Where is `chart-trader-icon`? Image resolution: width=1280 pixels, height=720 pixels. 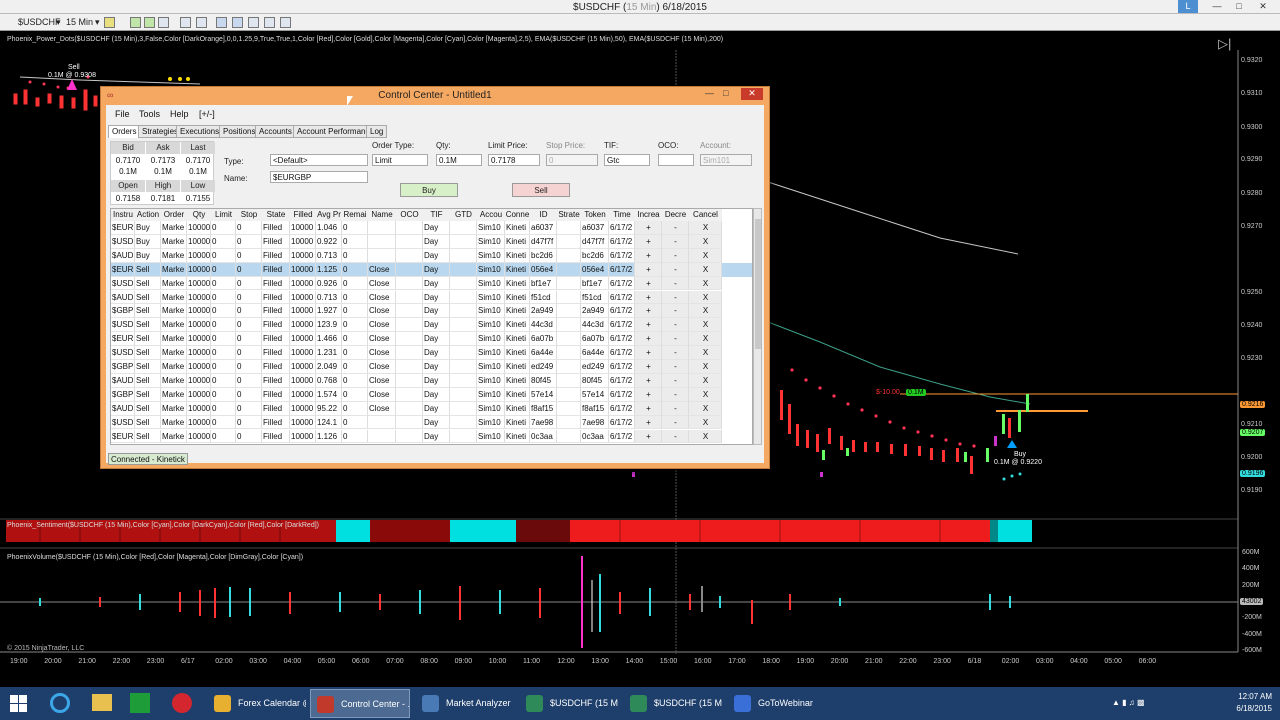
chart-trader-icon is located at coordinates (269, 22).